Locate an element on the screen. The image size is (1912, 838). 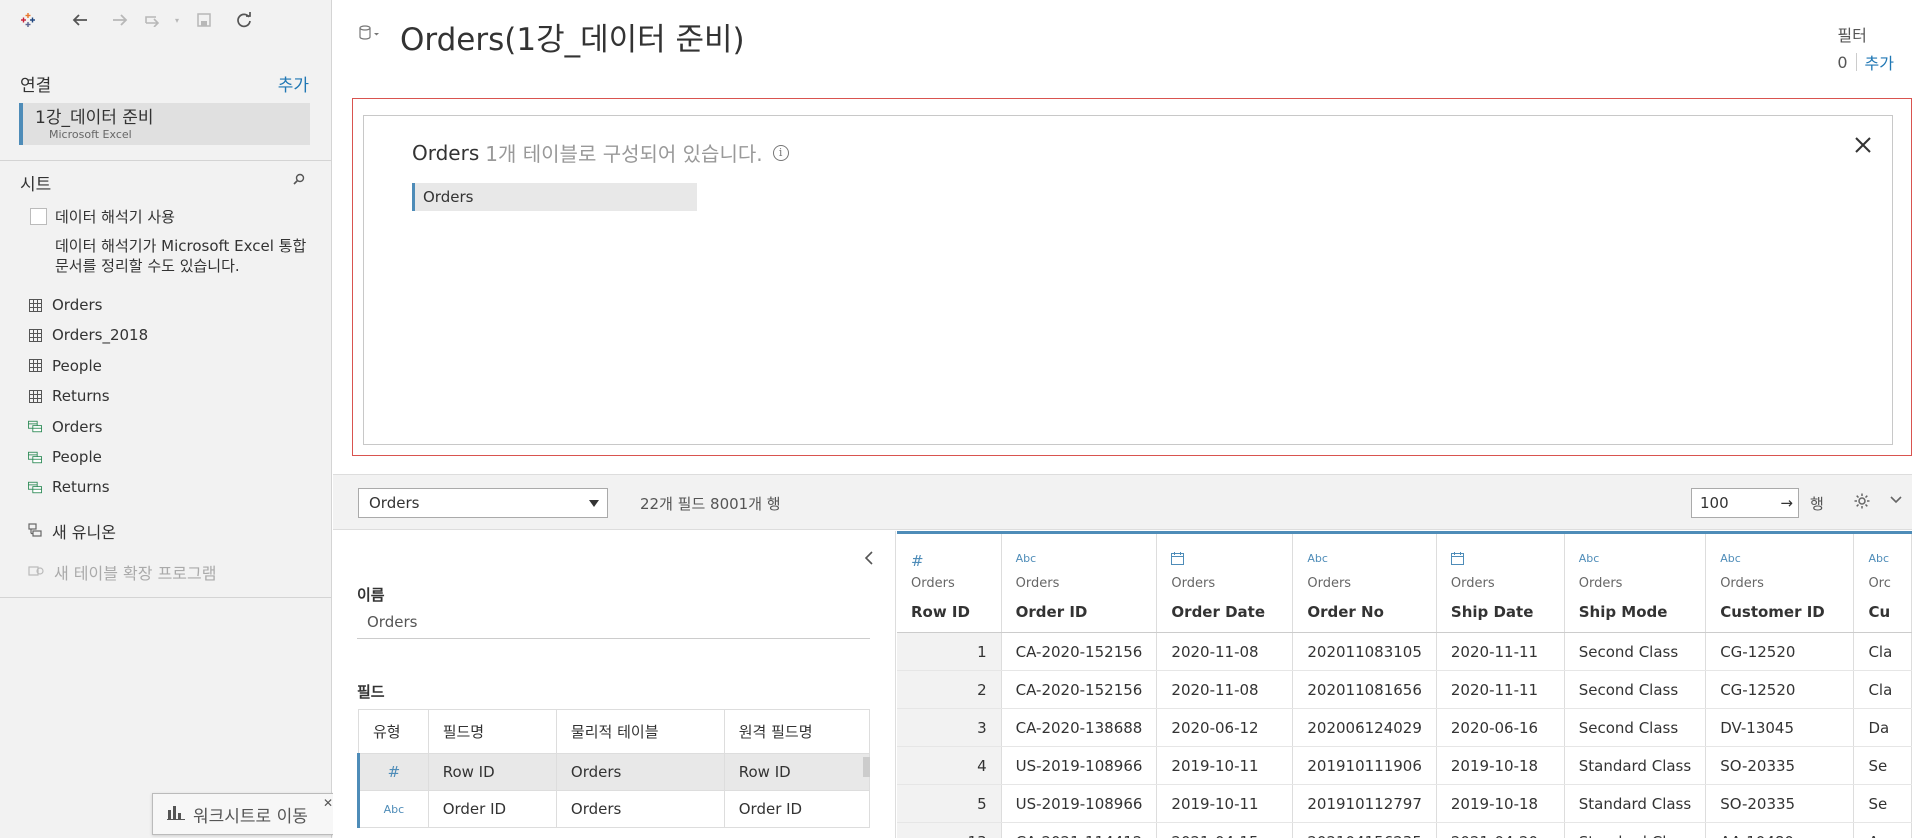
rows-count-input: 100 → is located at coordinates (1745, 503).